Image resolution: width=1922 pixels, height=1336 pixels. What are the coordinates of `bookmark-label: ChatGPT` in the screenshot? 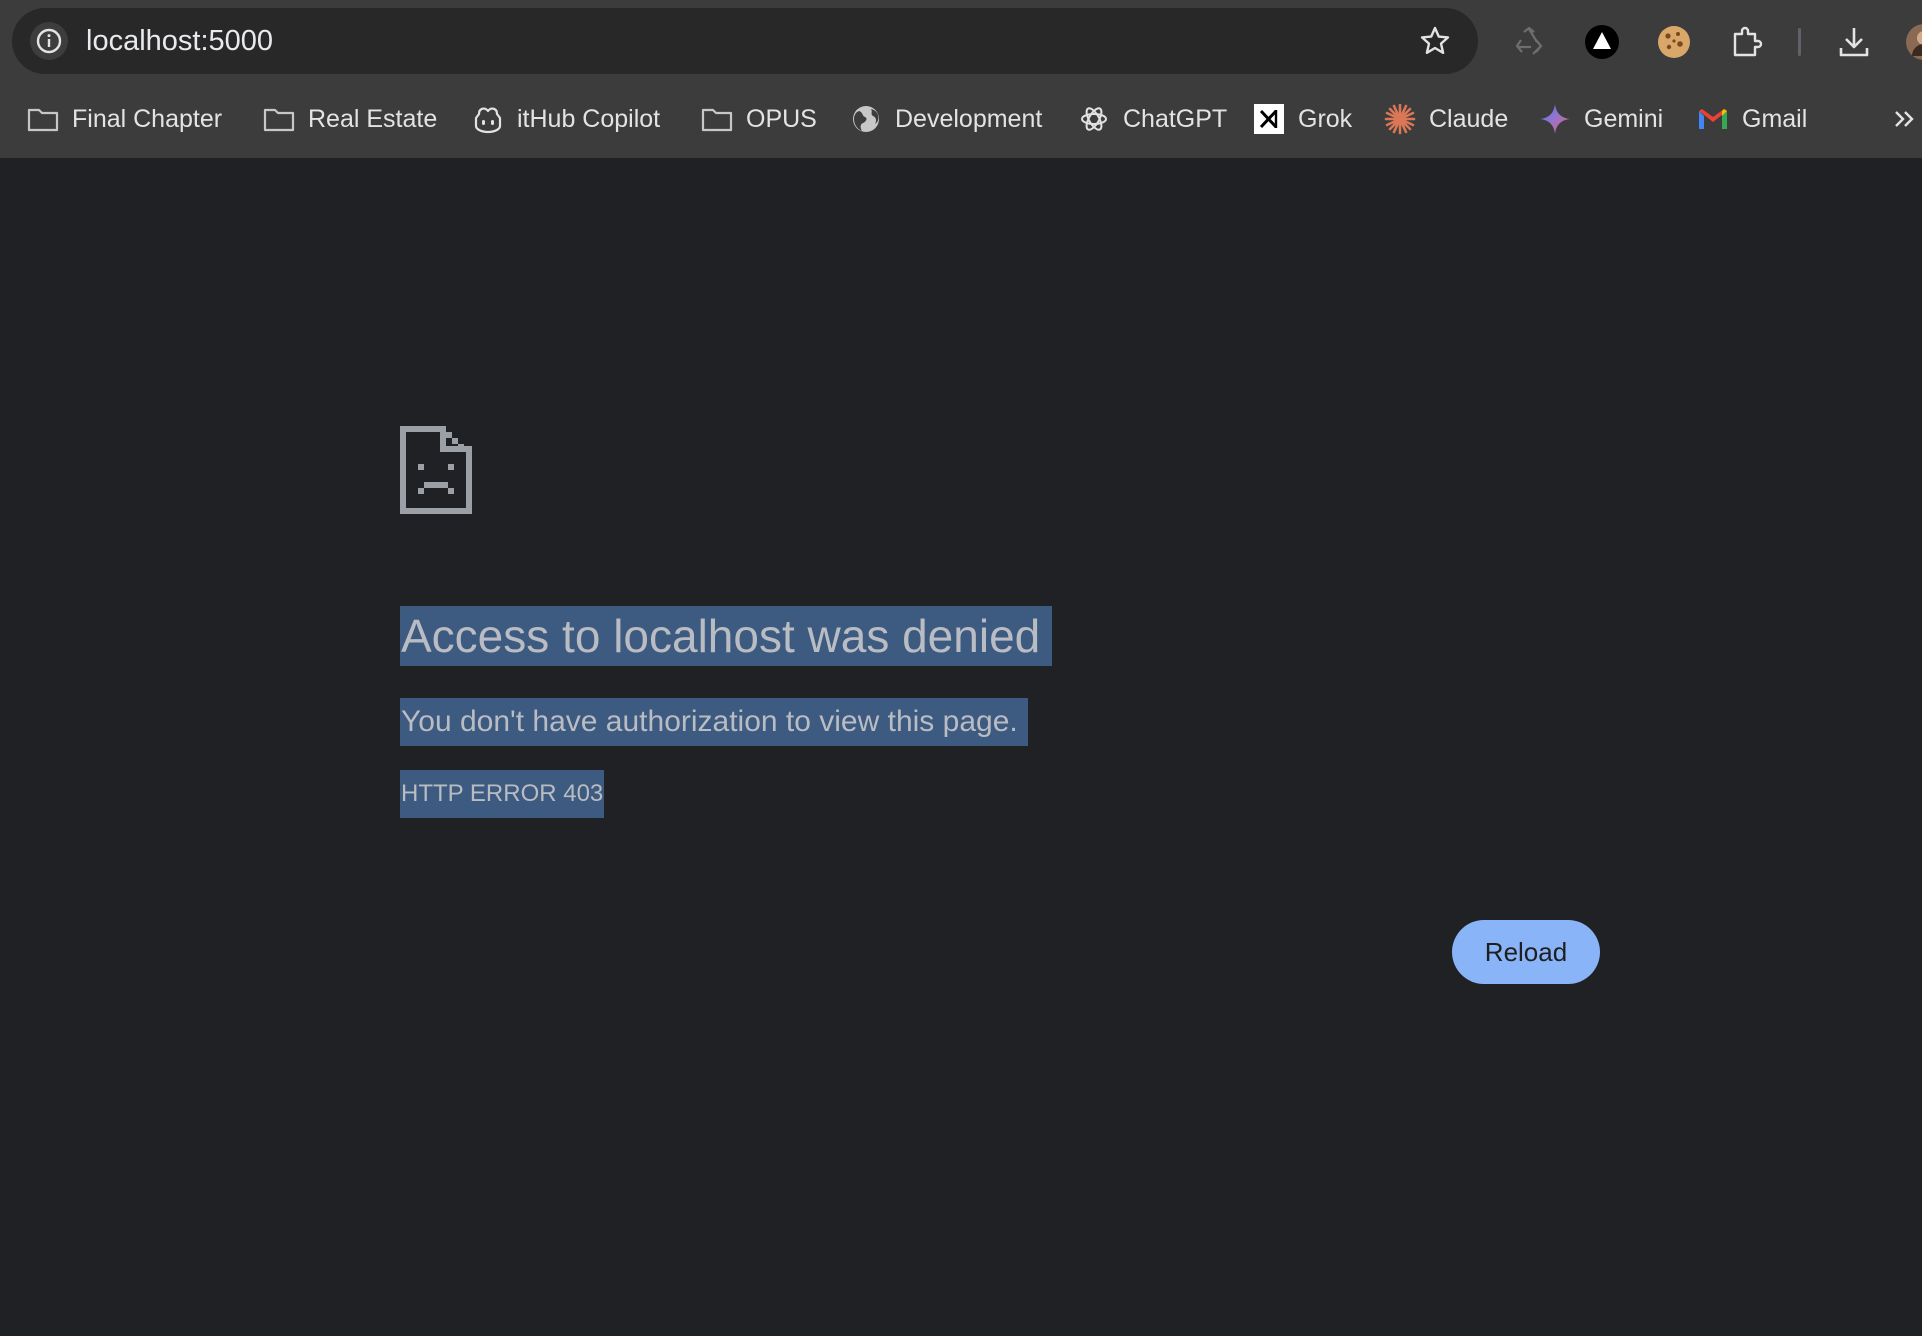 It's located at (1175, 118).